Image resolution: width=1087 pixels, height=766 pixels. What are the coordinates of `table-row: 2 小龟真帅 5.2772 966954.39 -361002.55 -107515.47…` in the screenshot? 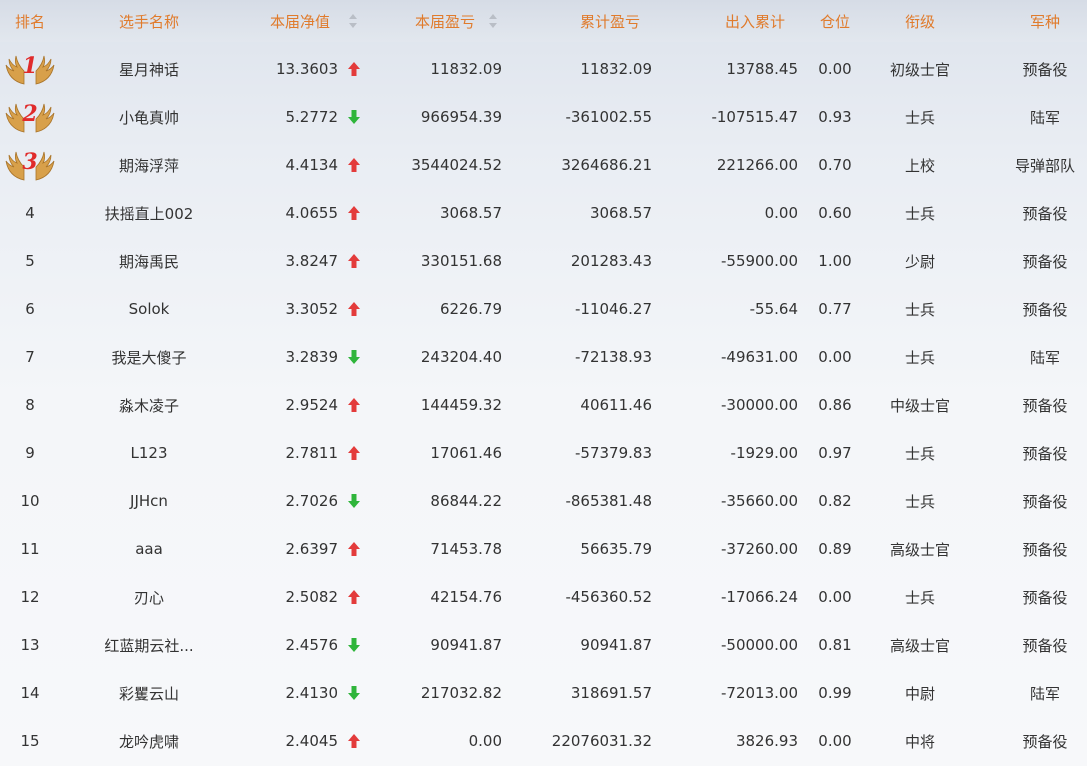 It's located at (543, 117).